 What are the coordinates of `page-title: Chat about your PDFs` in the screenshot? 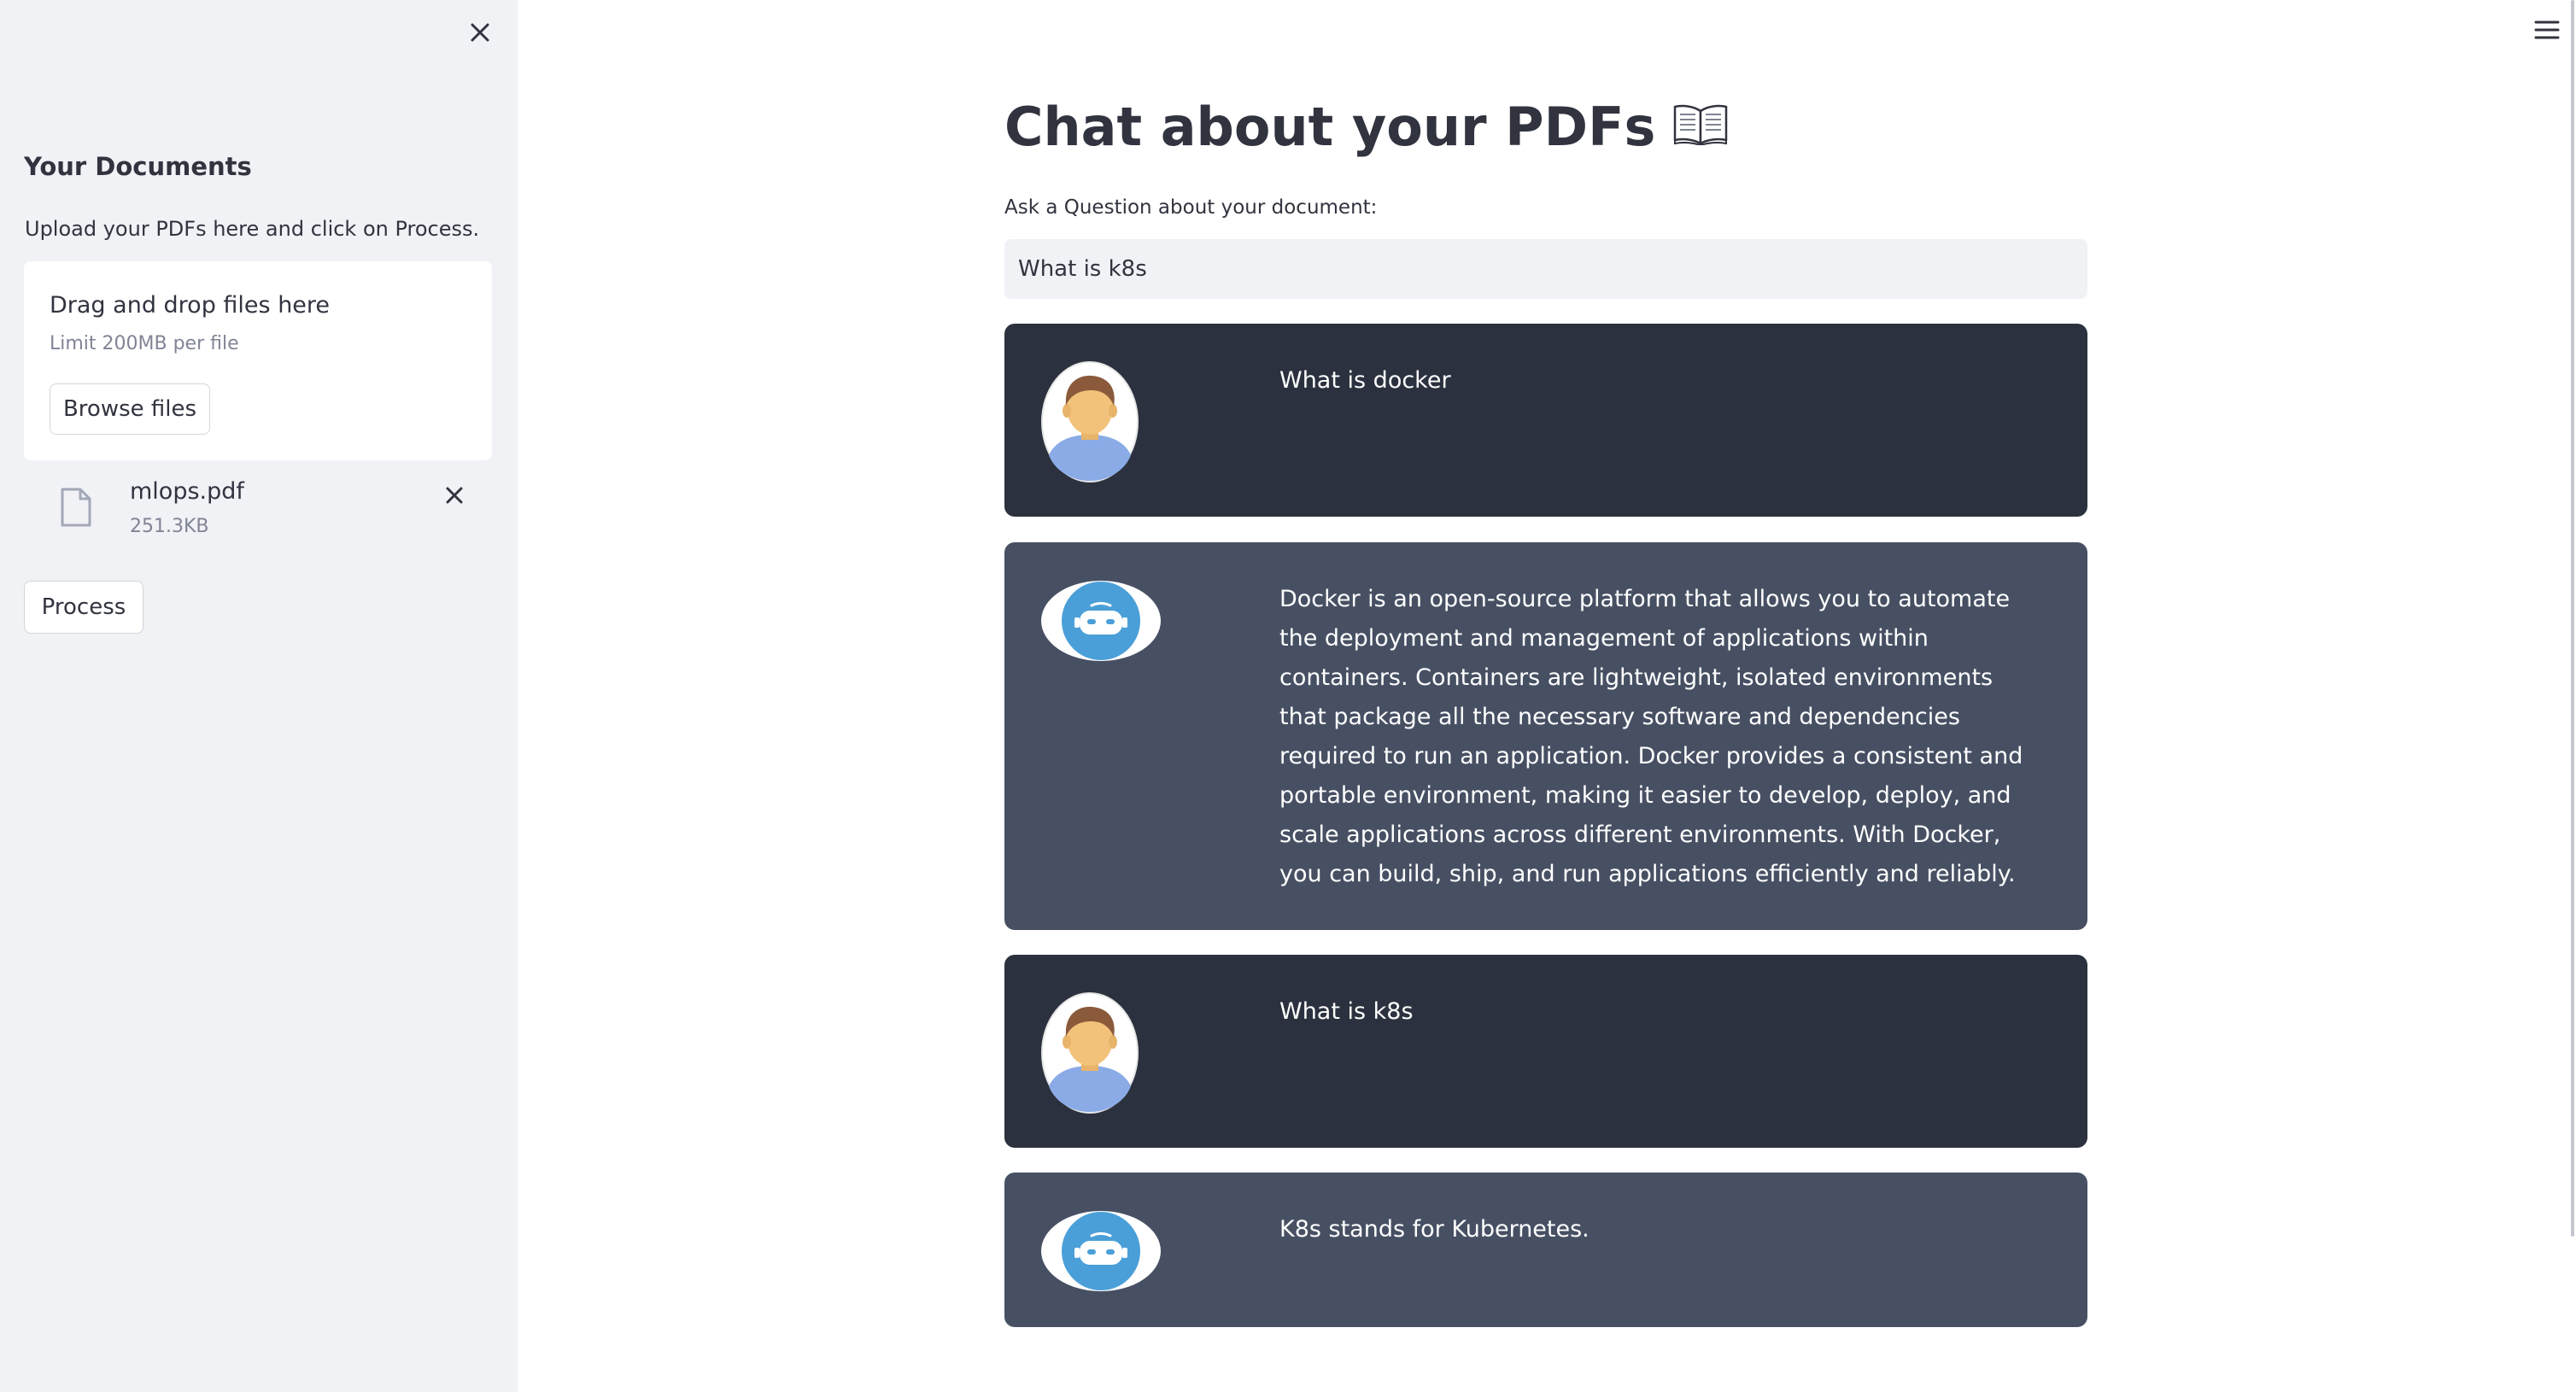 It's located at (1366, 127).